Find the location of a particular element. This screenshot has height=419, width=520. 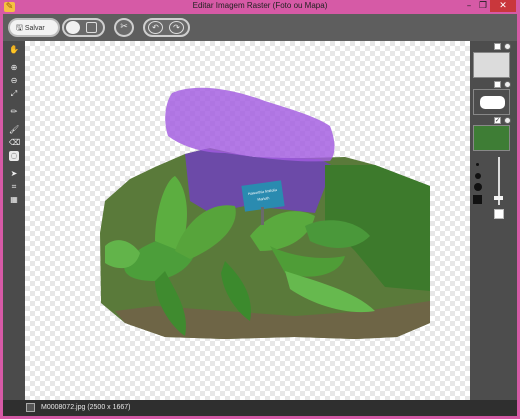

view-mode-a-icon is located at coordinates (73, 27).